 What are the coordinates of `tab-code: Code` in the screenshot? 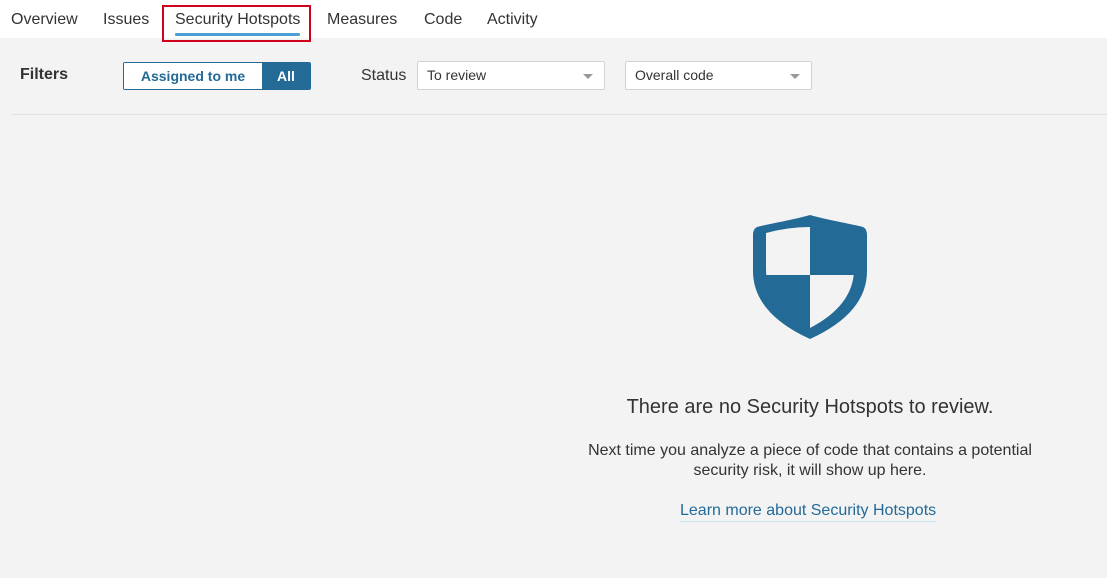 It's located at (443, 20).